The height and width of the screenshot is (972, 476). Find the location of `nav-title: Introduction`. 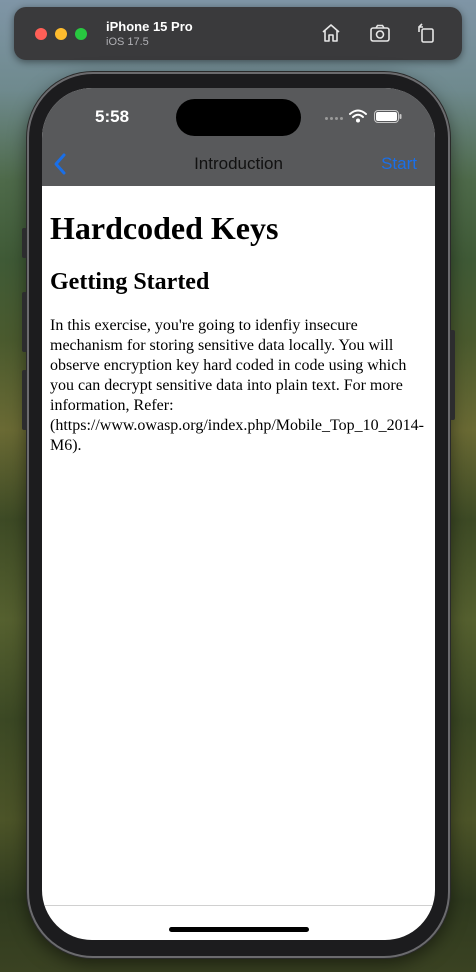

nav-title: Introduction is located at coordinates (238, 163).